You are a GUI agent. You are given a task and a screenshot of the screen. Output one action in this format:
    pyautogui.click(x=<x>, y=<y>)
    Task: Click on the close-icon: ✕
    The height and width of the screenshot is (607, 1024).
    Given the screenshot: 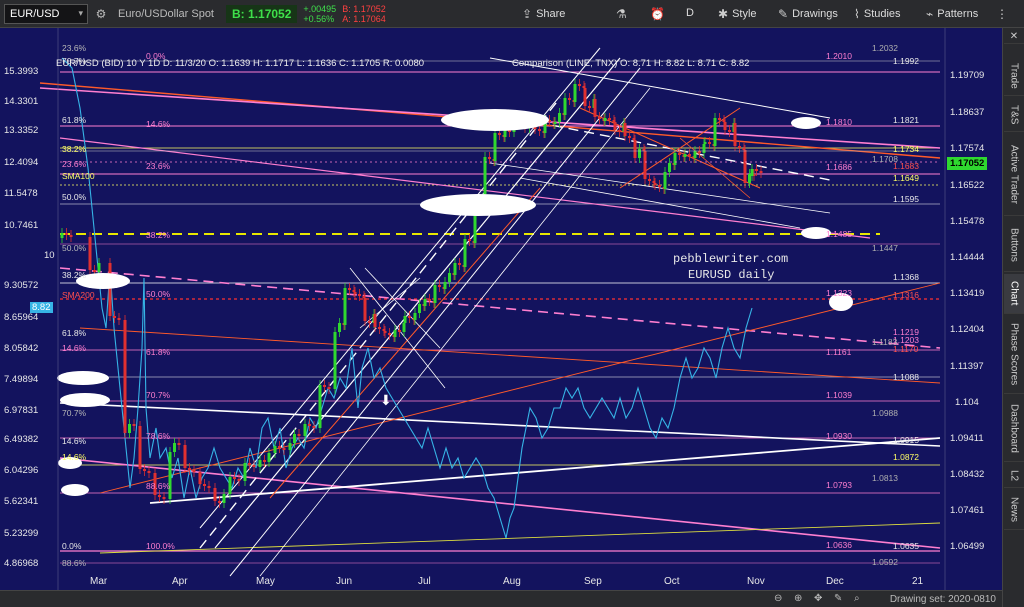 What is the action you would take?
    pyautogui.click(x=1014, y=37)
    